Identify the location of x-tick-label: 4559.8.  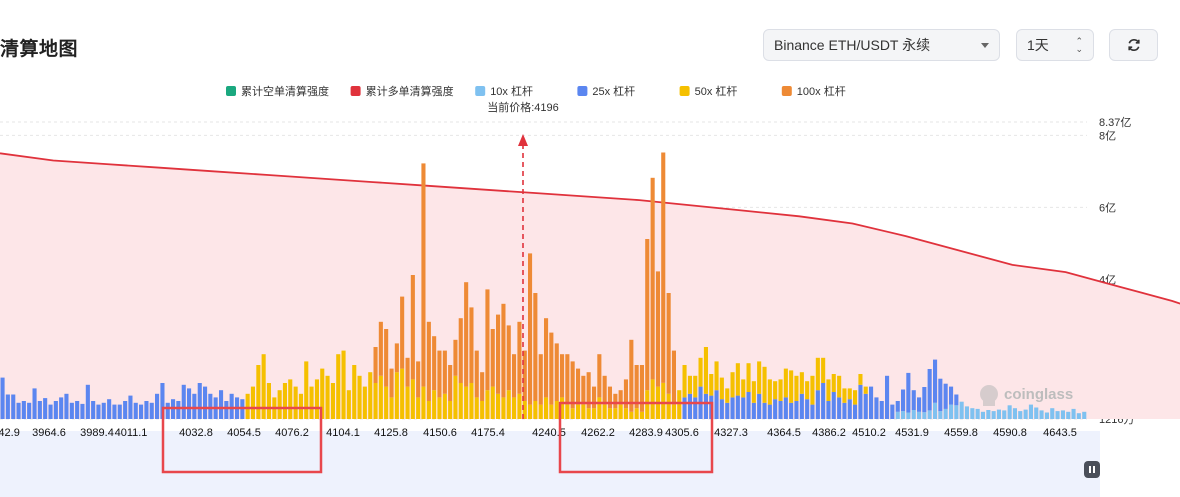
(961, 433).